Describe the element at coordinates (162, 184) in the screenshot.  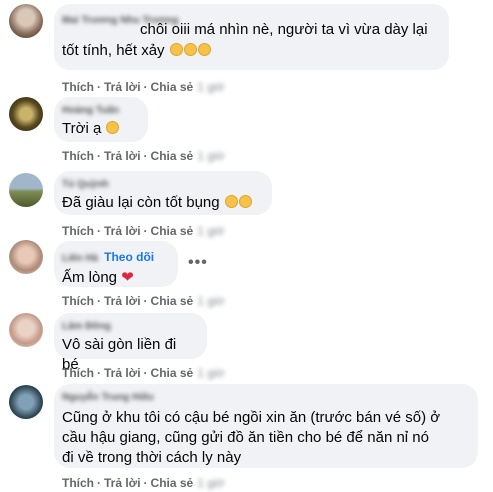
I see `comment-author: Tú Quỳnh` at that location.